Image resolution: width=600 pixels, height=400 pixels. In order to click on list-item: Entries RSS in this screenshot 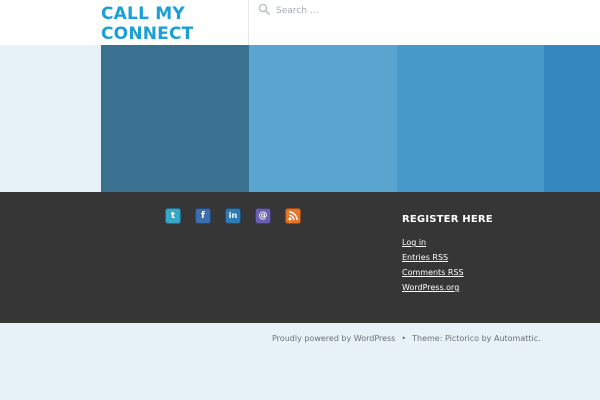, I will do `click(492, 256)`.